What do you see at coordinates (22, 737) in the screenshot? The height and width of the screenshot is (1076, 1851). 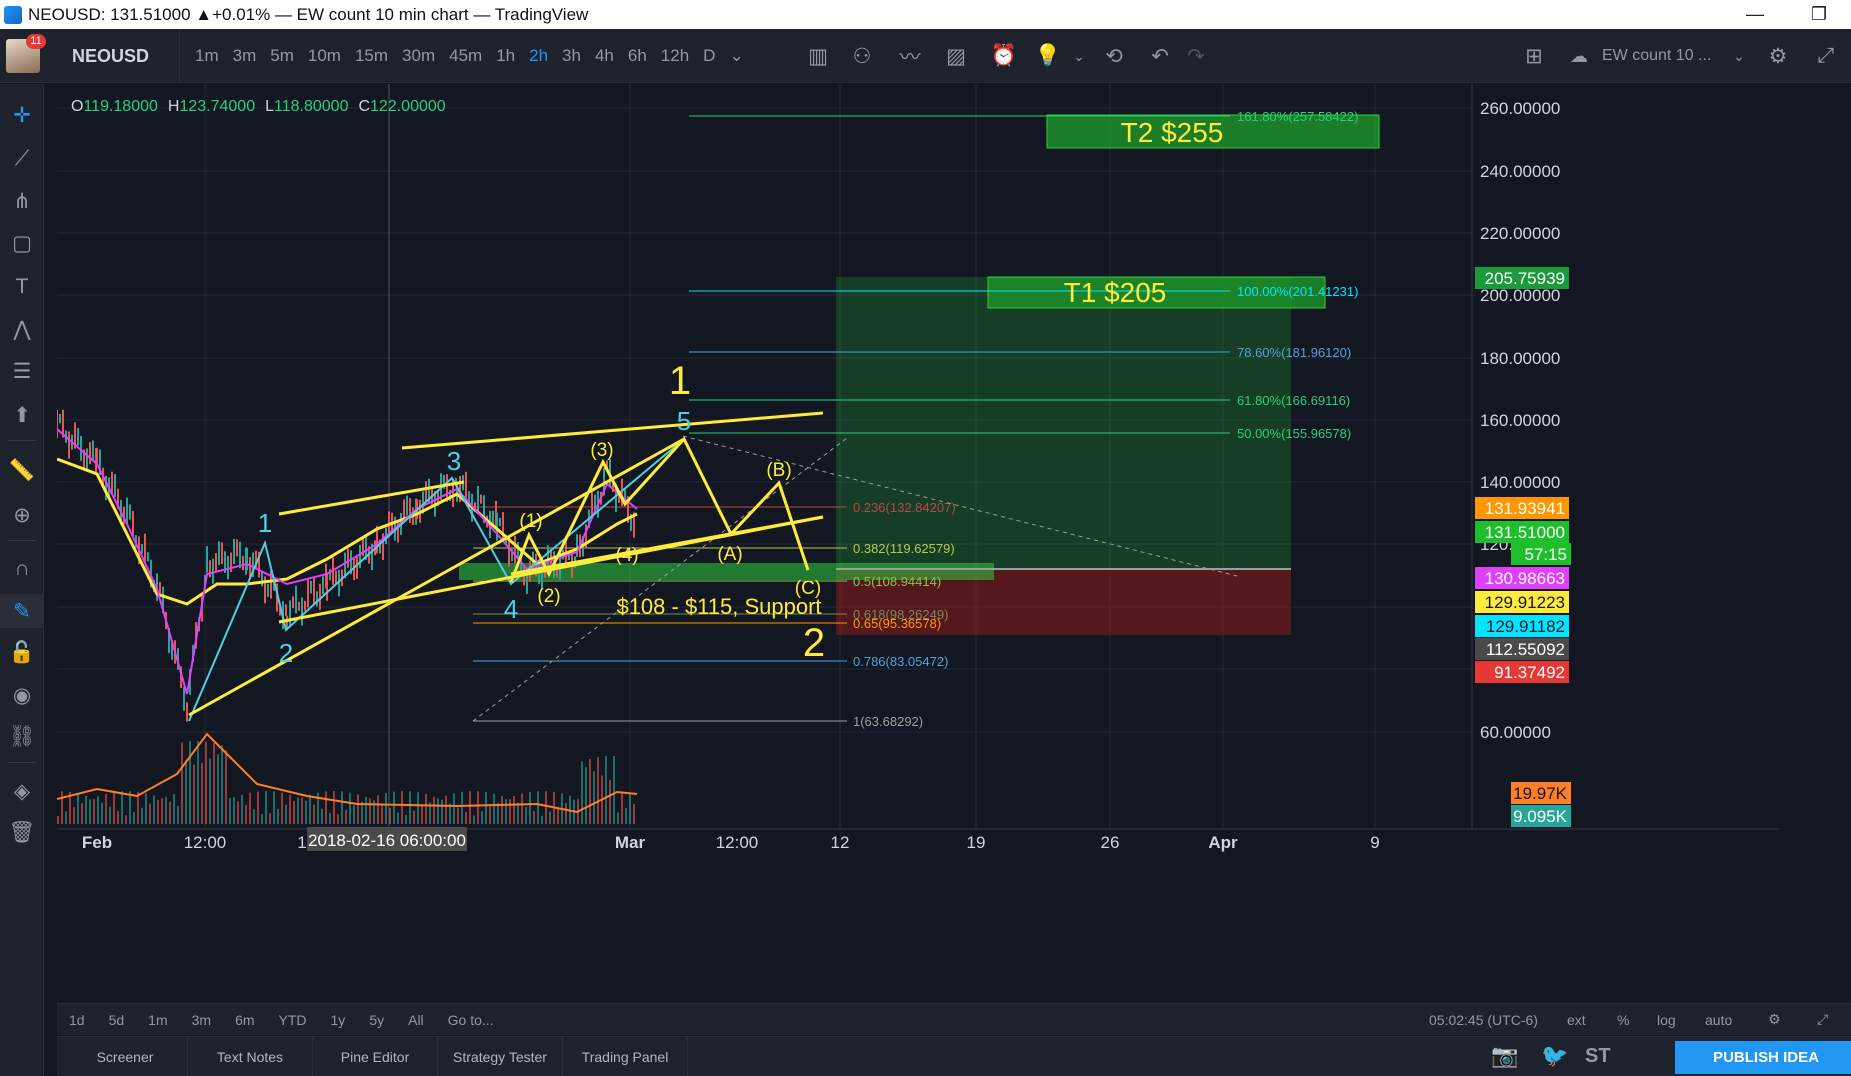 I see `link-icon: ⛓` at bounding box center [22, 737].